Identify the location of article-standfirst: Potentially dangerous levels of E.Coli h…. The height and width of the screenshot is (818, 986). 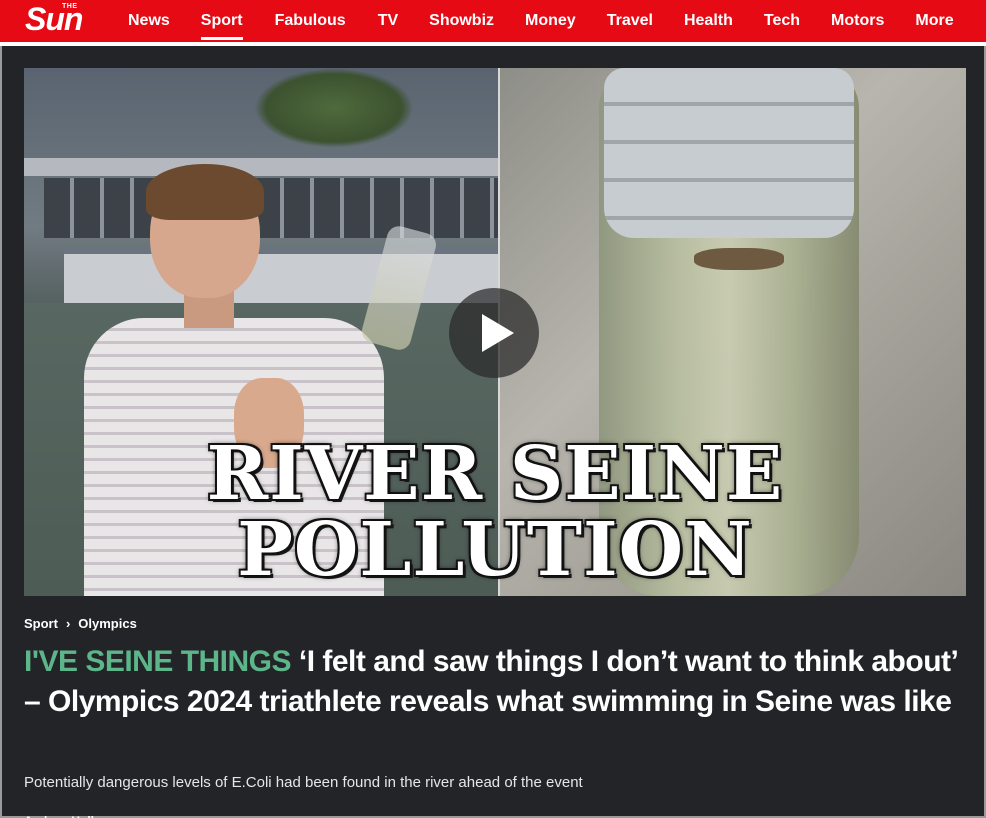
(303, 782).